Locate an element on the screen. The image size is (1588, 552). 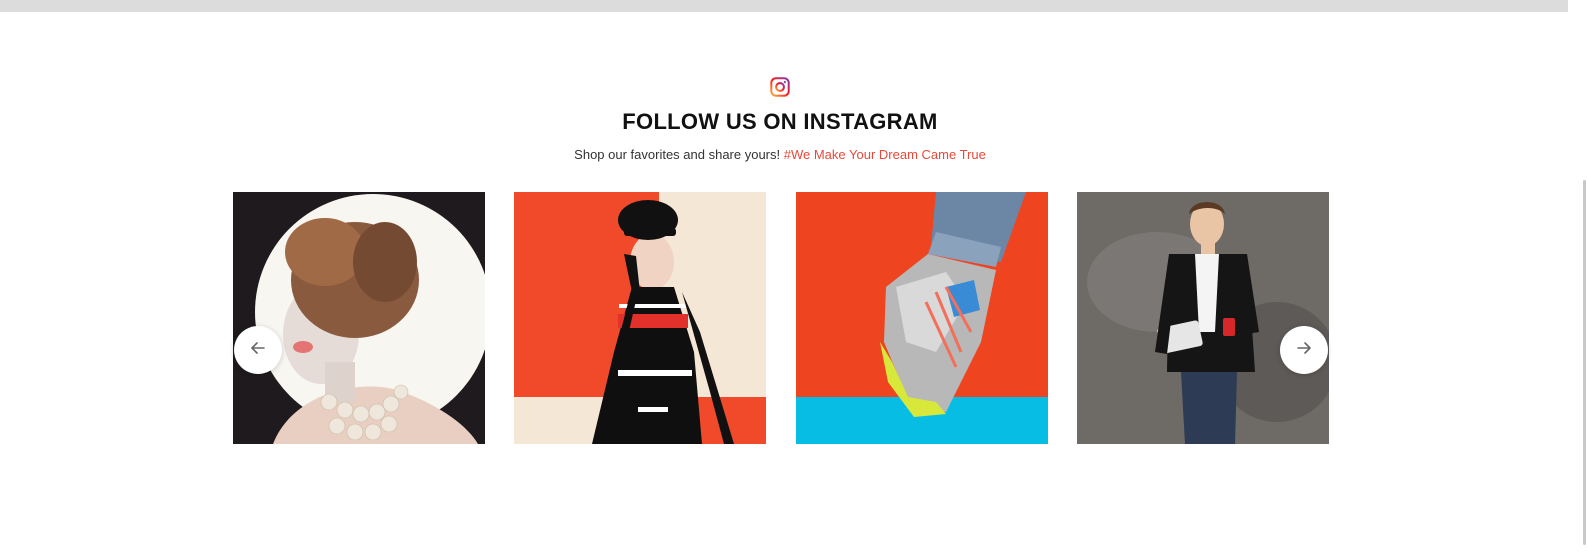
gallery-image-man-blazer is located at coordinates (1203, 318).